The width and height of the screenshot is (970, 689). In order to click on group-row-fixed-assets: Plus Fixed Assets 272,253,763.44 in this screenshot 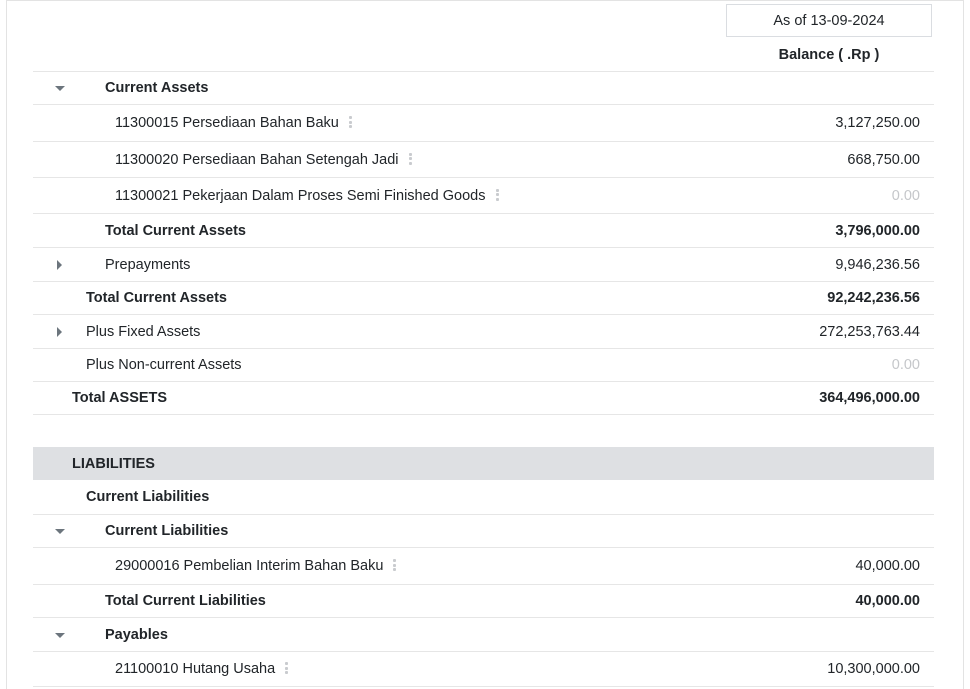, I will do `click(483, 331)`.